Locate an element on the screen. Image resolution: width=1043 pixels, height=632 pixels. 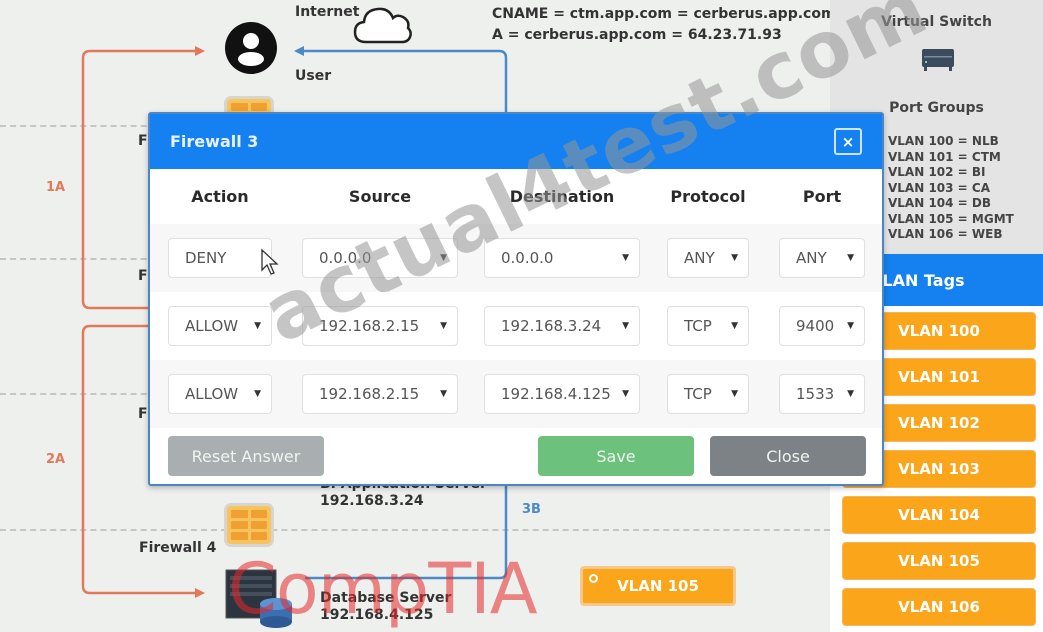
port-group-item: VLAN 102 = BI is located at coordinates (937, 172).